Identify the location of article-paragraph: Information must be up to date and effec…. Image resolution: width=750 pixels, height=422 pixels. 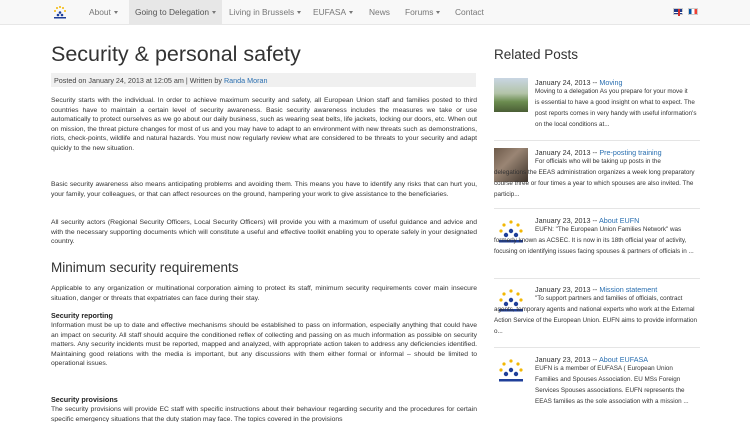
(264, 345).